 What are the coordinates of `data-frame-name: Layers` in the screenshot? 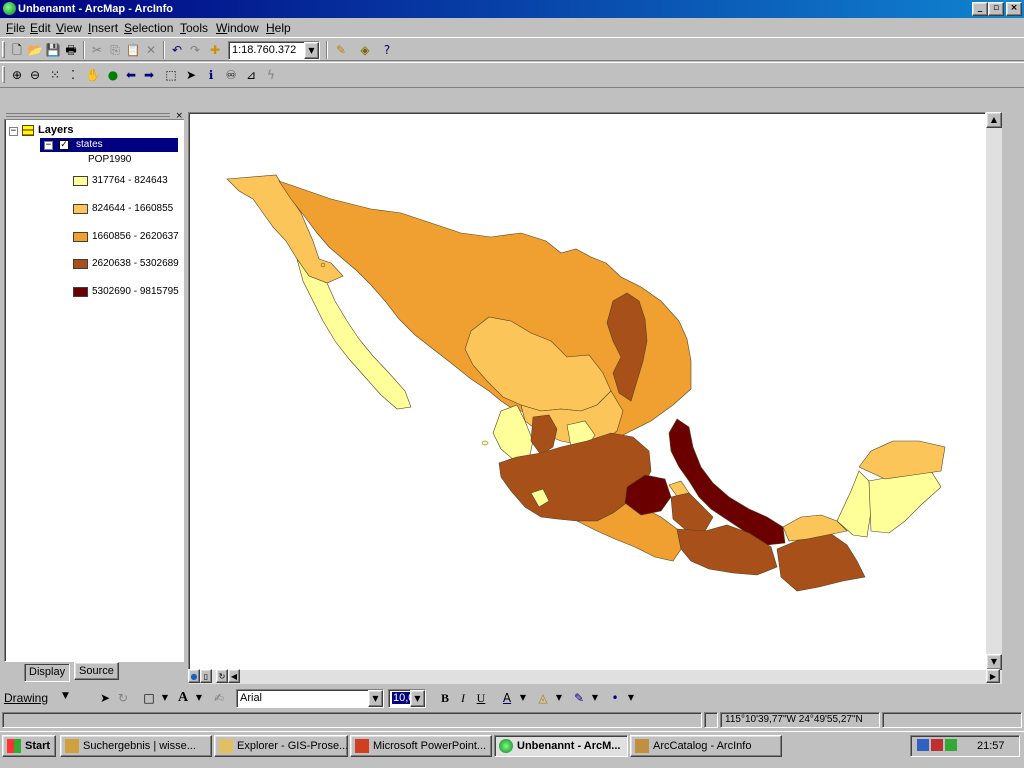 It's located at (55, 130).